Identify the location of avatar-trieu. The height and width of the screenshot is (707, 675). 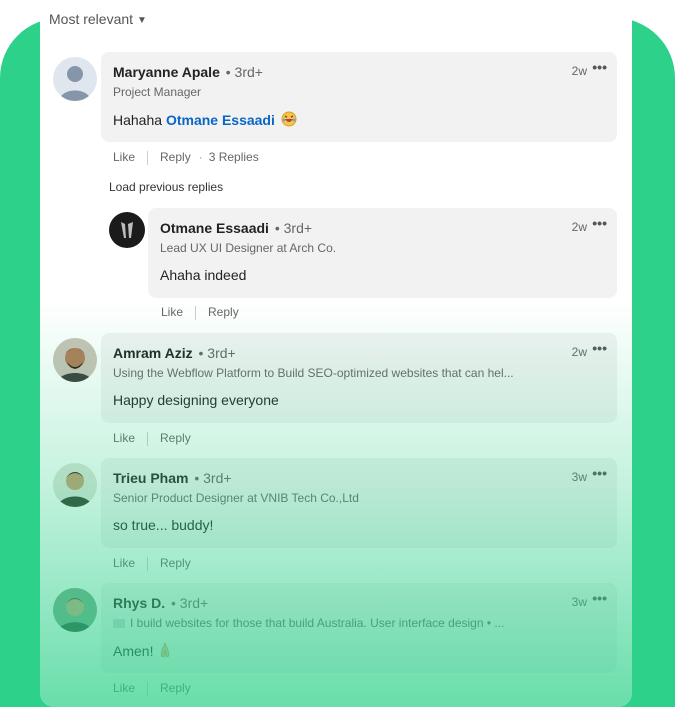
(75, 485).